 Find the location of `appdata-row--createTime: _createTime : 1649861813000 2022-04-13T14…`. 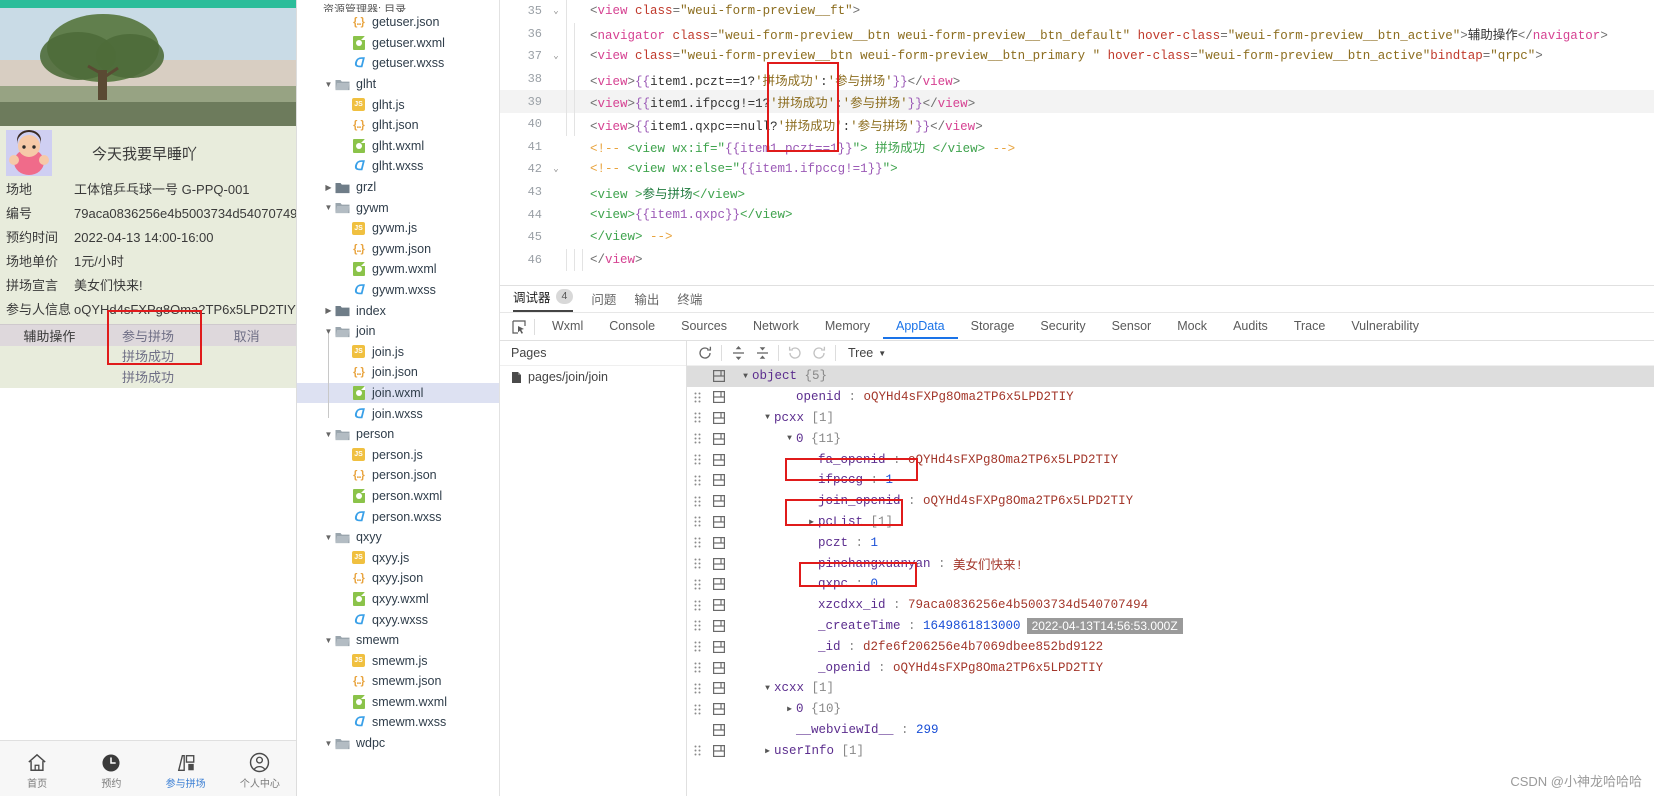

appdata-row--createTime: _createTime : 1649861813000 2022-04-13T14… is located at coordinates (1170, 626).